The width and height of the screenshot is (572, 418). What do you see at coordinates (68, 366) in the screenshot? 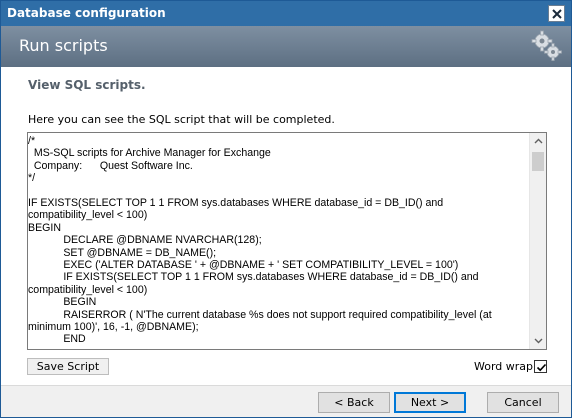
I see `save-script-button: Save Script` at bounding box center [68, 366].